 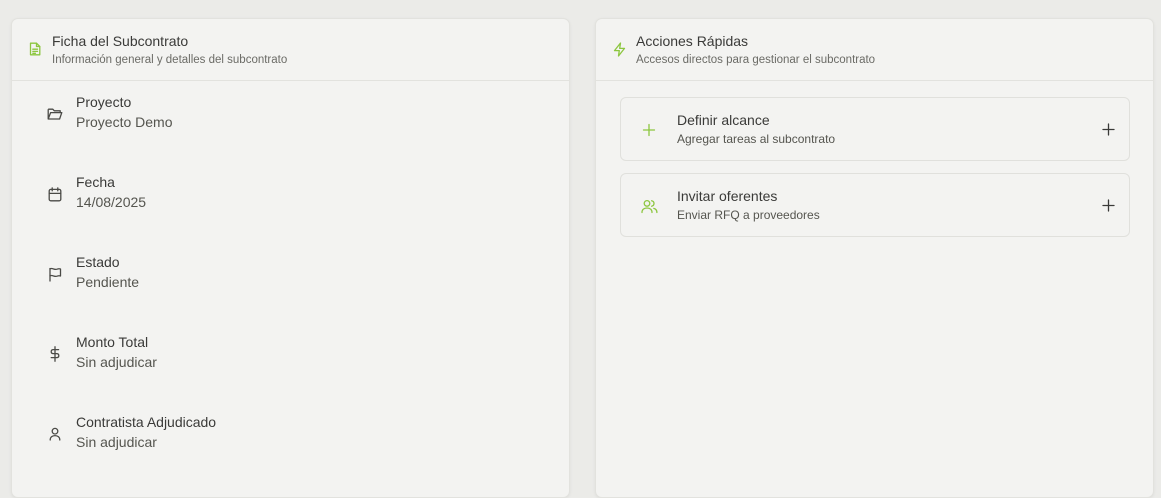 What do you see at coordinates (98, 262) in the screenshot?
I see `info-label: Estado` at bounding box center [98, 262].